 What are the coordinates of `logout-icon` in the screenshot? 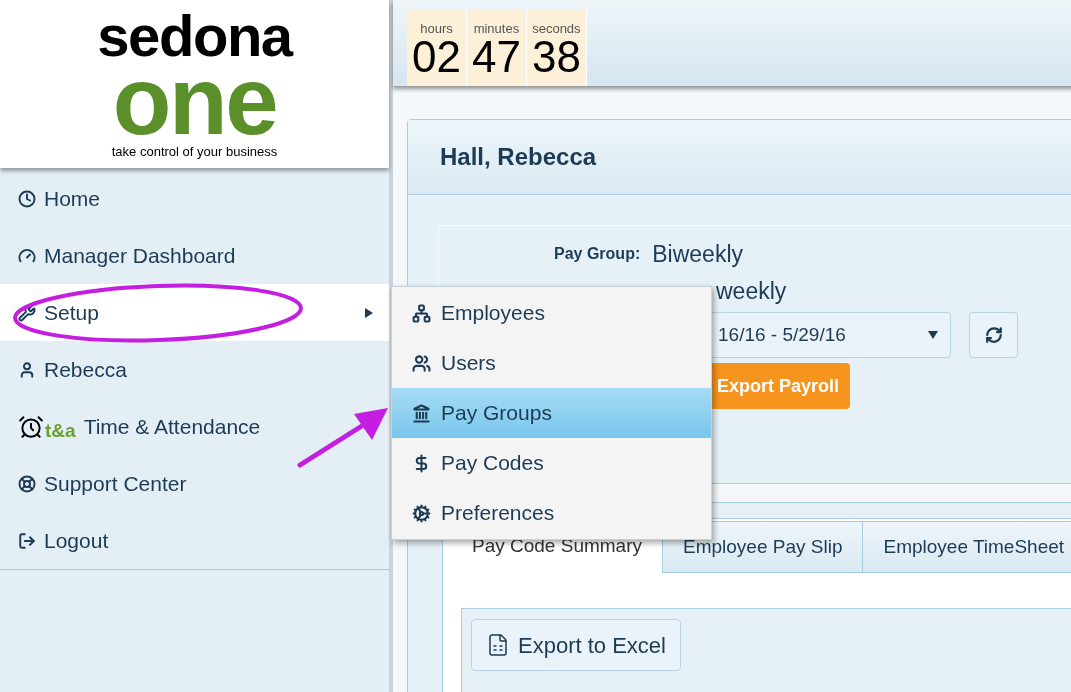 It's located at (27, 540).